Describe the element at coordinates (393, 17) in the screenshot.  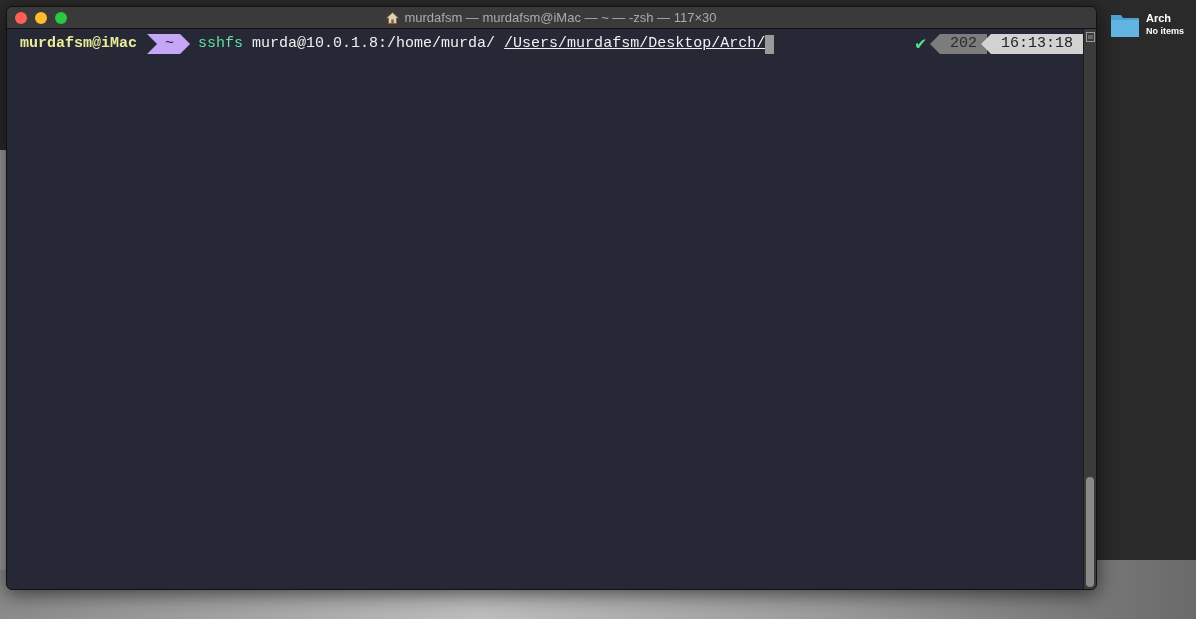
I see `house-icon` at that location.